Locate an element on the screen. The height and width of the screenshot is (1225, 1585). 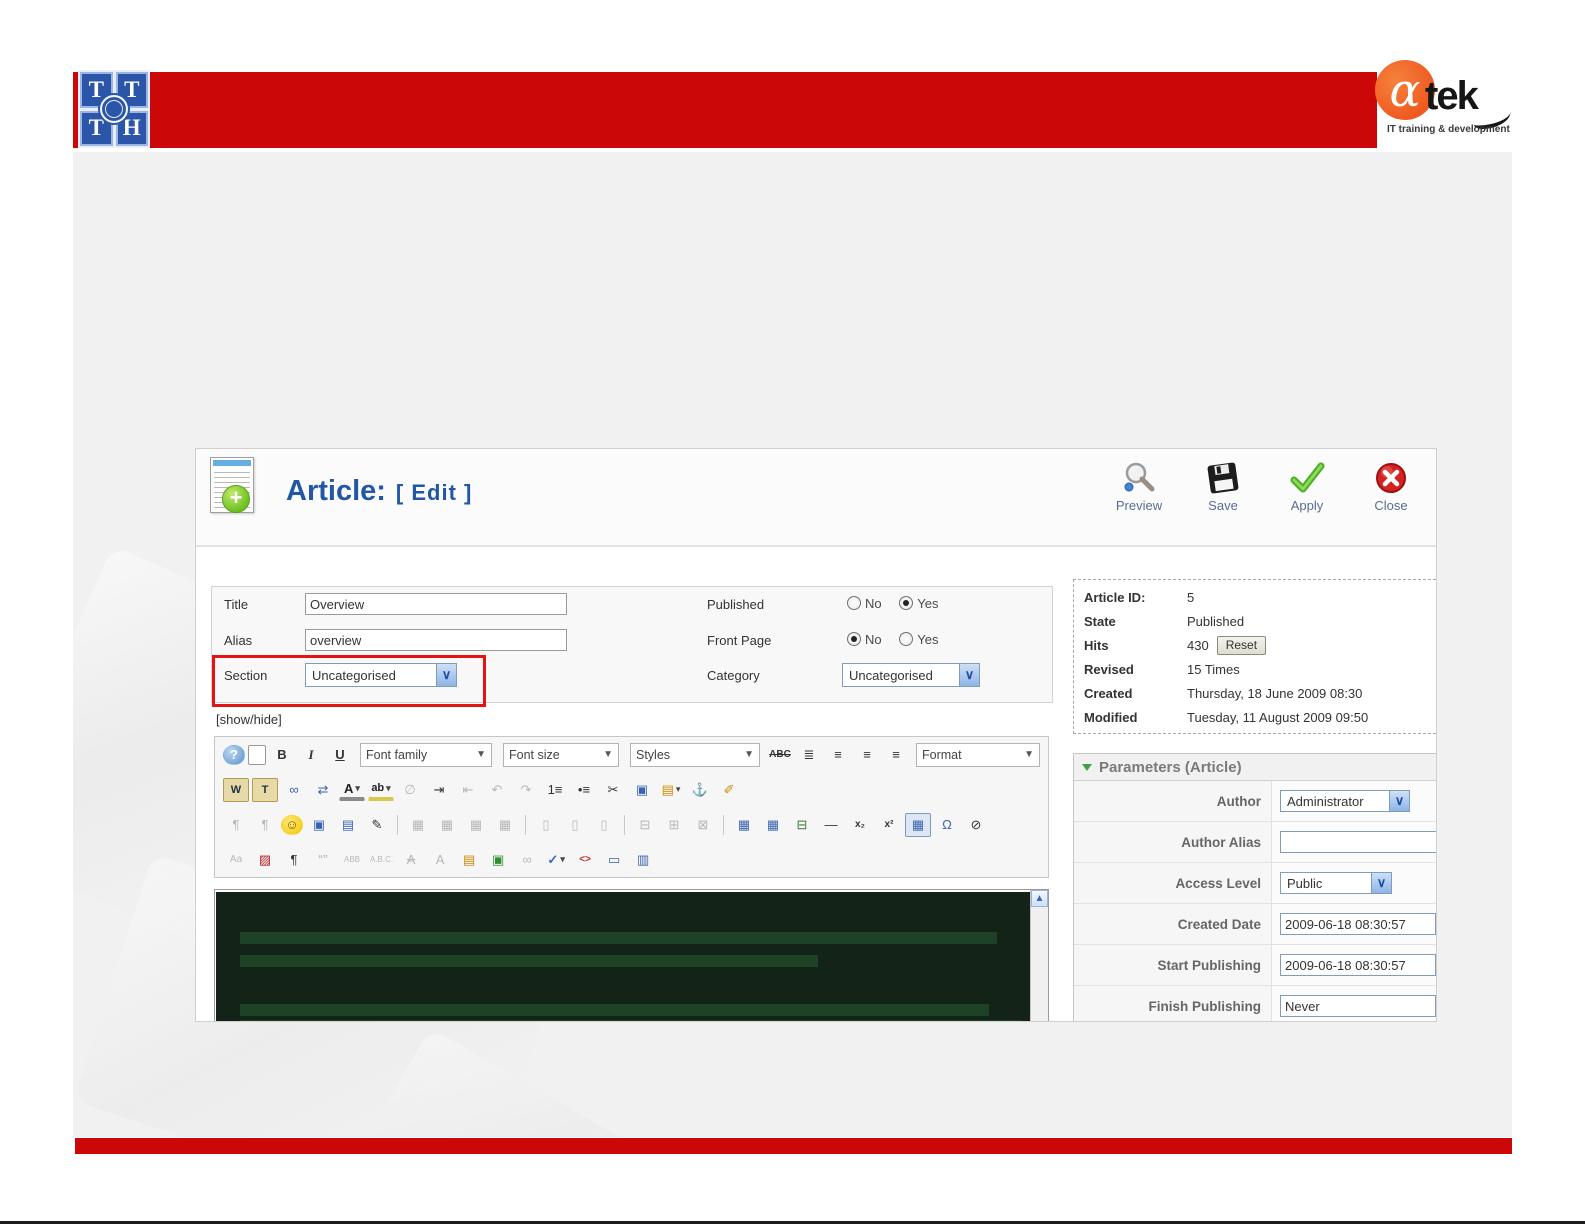
text-color-icon: A ▾ is located at coordinates (352, 789).